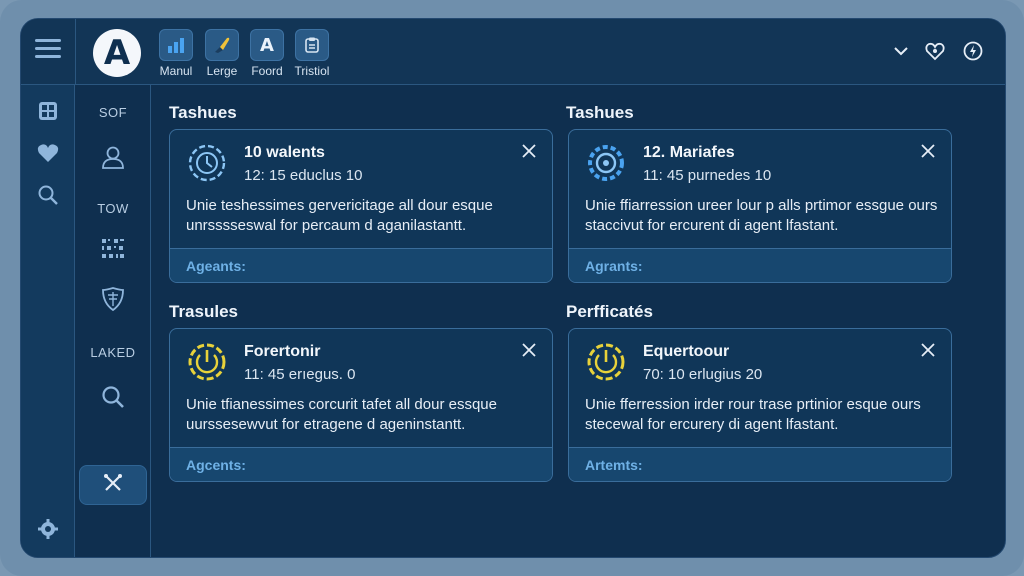 The width and height of the screenshot is (1024, 576). Describe the element at coordinates (113, 157) in the screenshot. I see `user-icon` at that location.